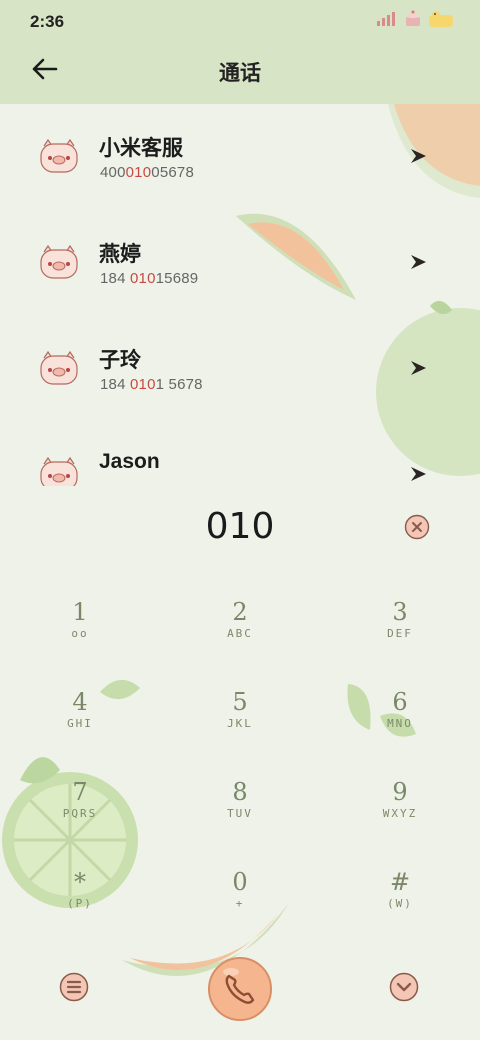 This screenshot has height=1040, width=480. I want to click on contact-name: 小米客服, so click(141, 148).